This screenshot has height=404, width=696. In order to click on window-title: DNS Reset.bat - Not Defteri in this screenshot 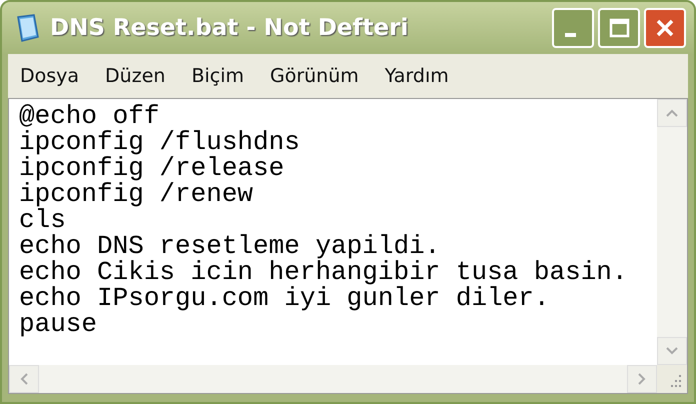, I will do `click(230, 28)`.